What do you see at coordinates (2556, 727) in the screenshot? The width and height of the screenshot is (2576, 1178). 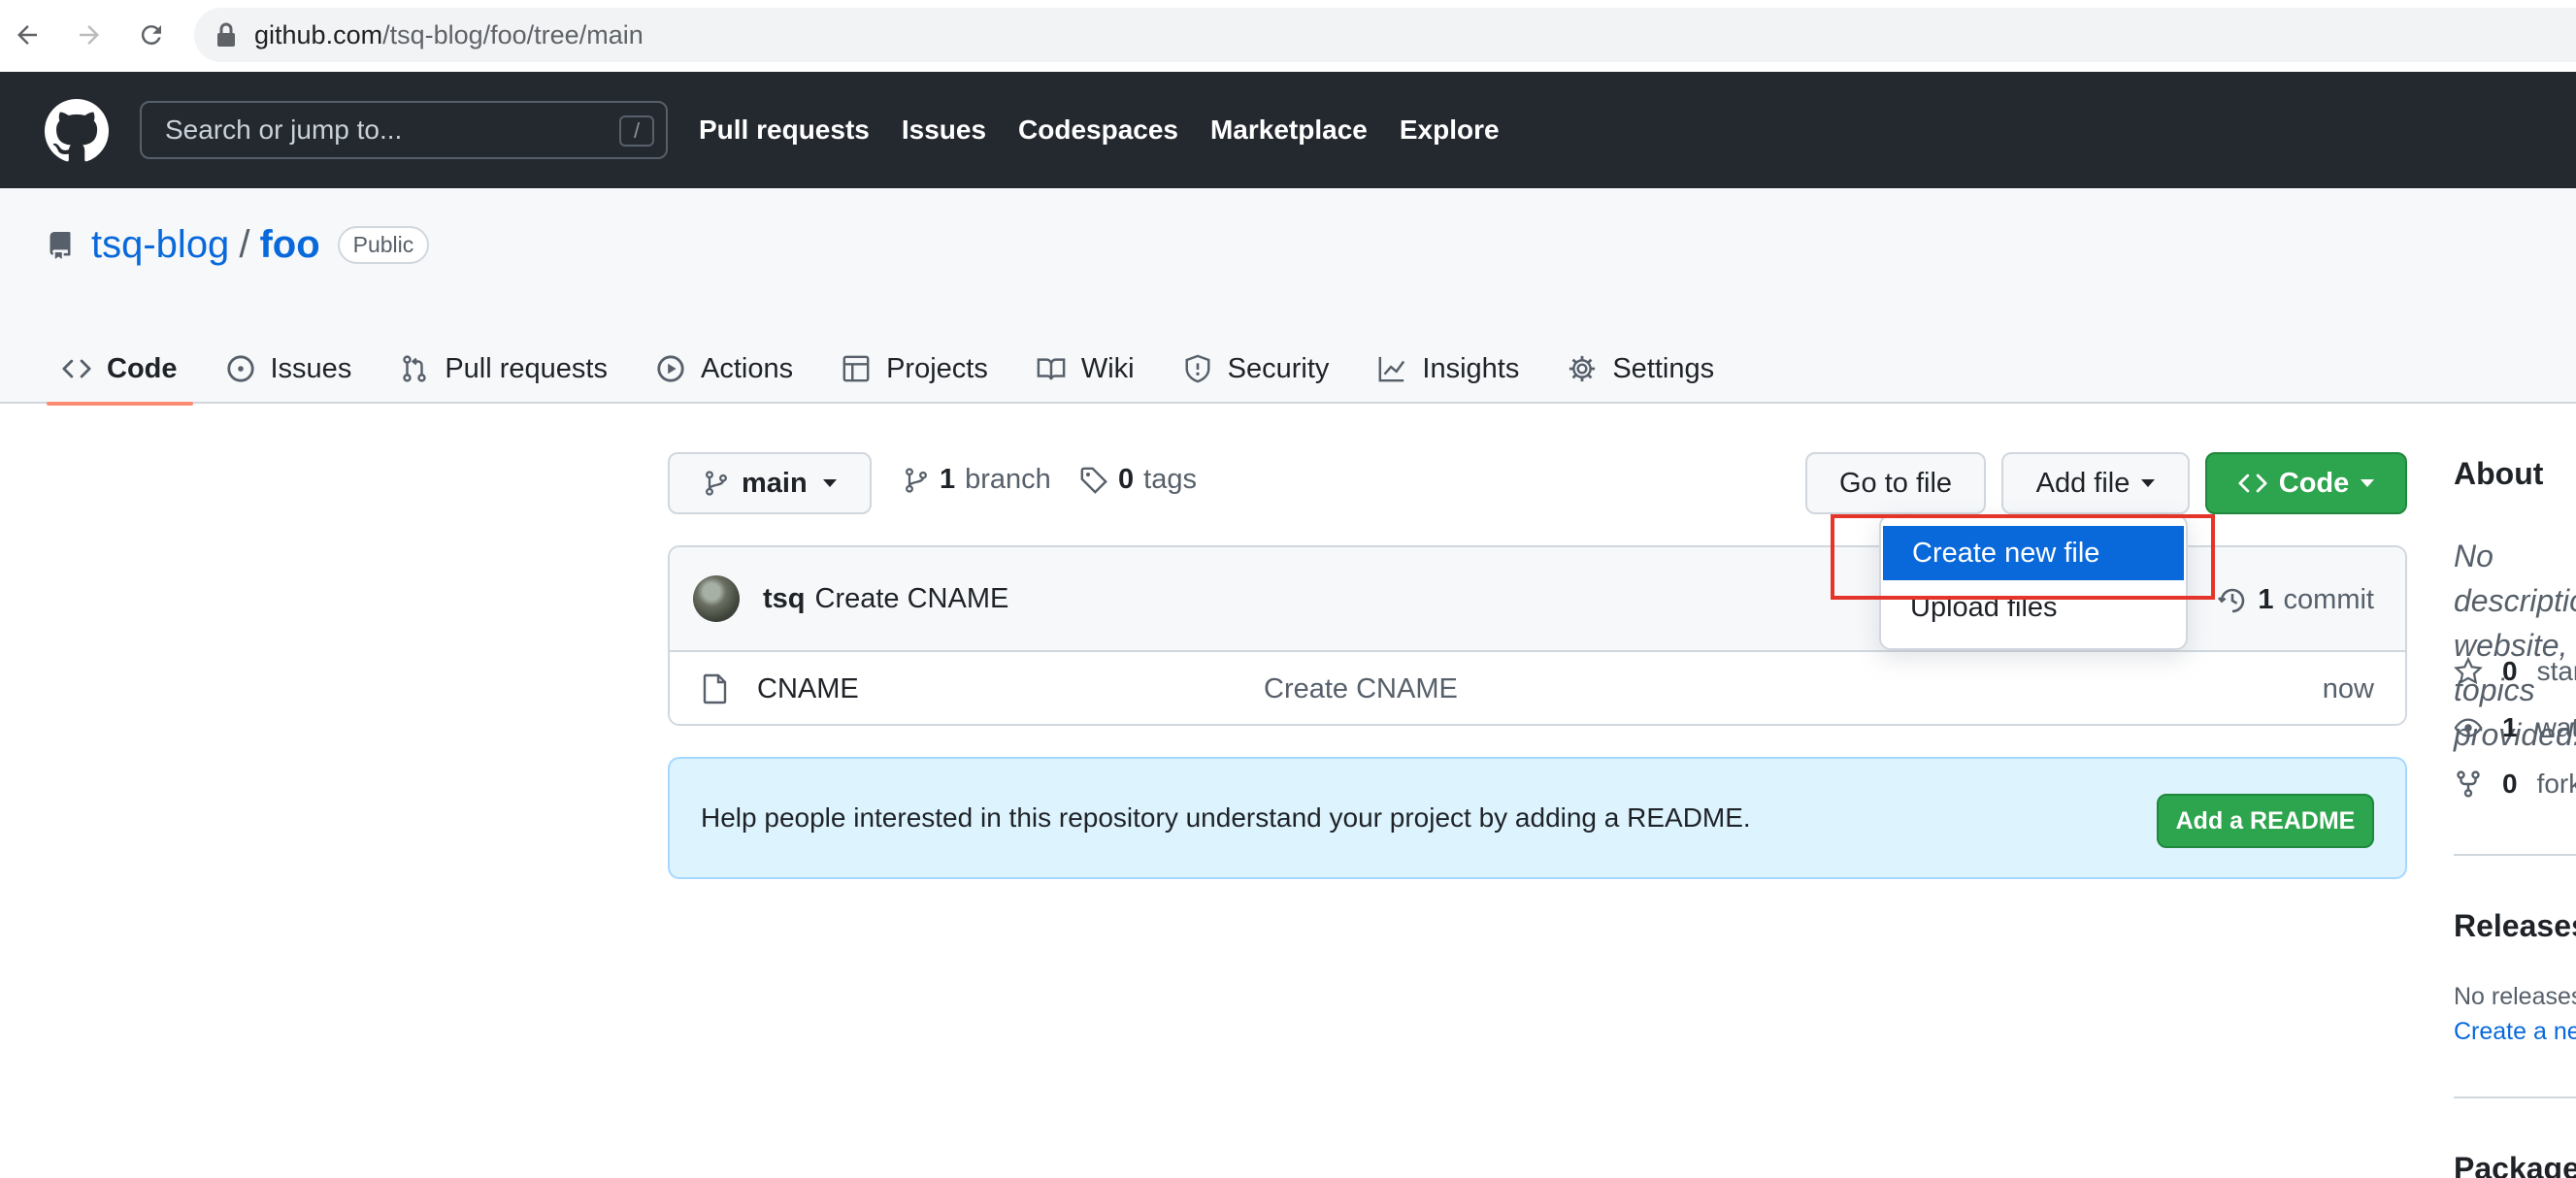 I see `watchers-label: watching` at bounding box center [2556, 727].